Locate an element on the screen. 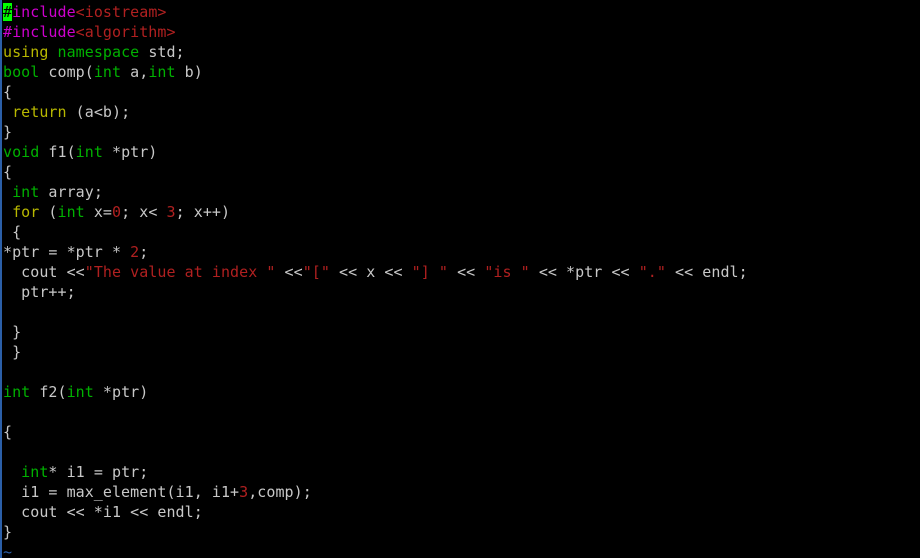 The width and height of the screenshot is (920, 558). code-line: ptr++; is located at coordinates (461, 292).